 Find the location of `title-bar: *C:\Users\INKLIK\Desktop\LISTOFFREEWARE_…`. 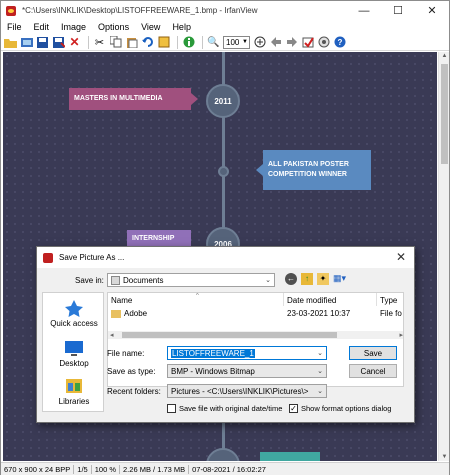

title-bar: *C:\Users\INKLIK\Desktop\LISTOFFREEWARE_… is located at coordinates (225, 10).